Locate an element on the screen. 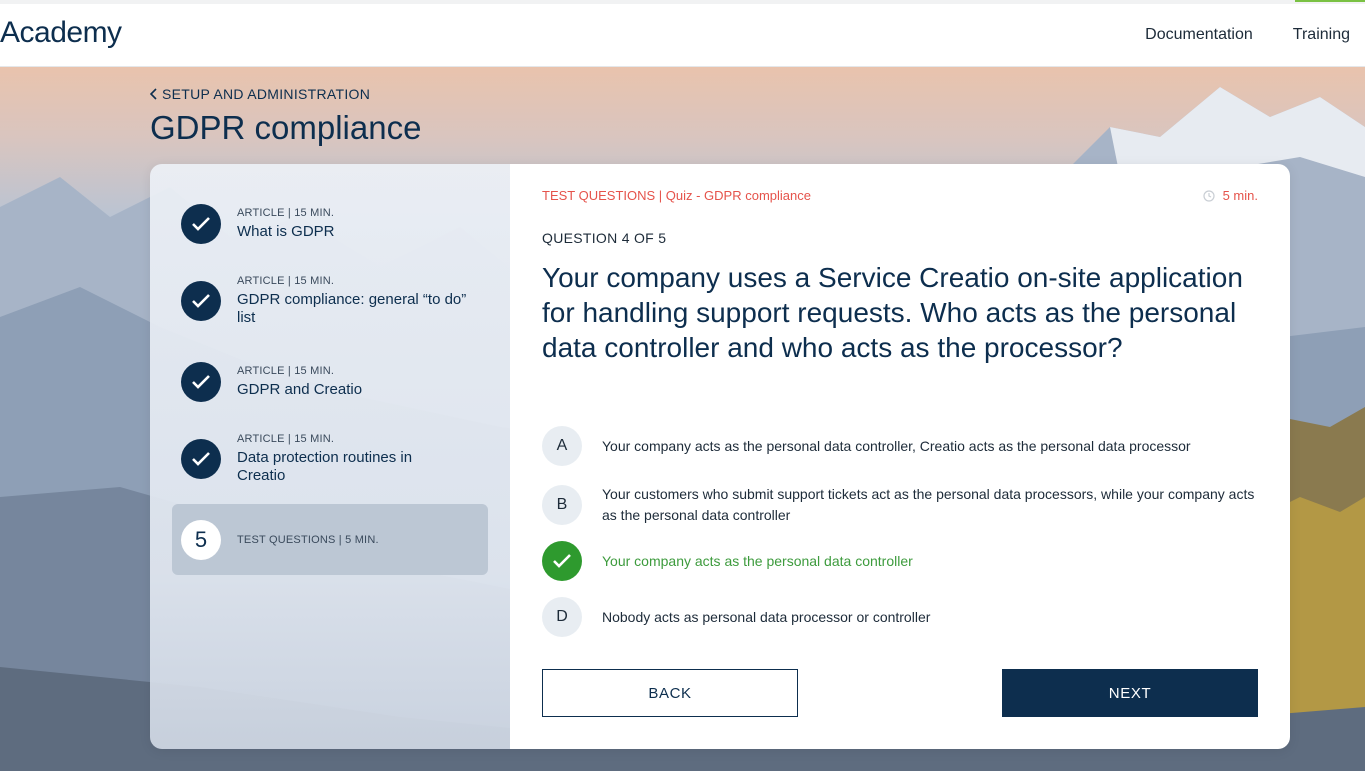 The height and width of the screenshot is (771, 1365). academy-logo: Academy is located at coordinates (61, 33).